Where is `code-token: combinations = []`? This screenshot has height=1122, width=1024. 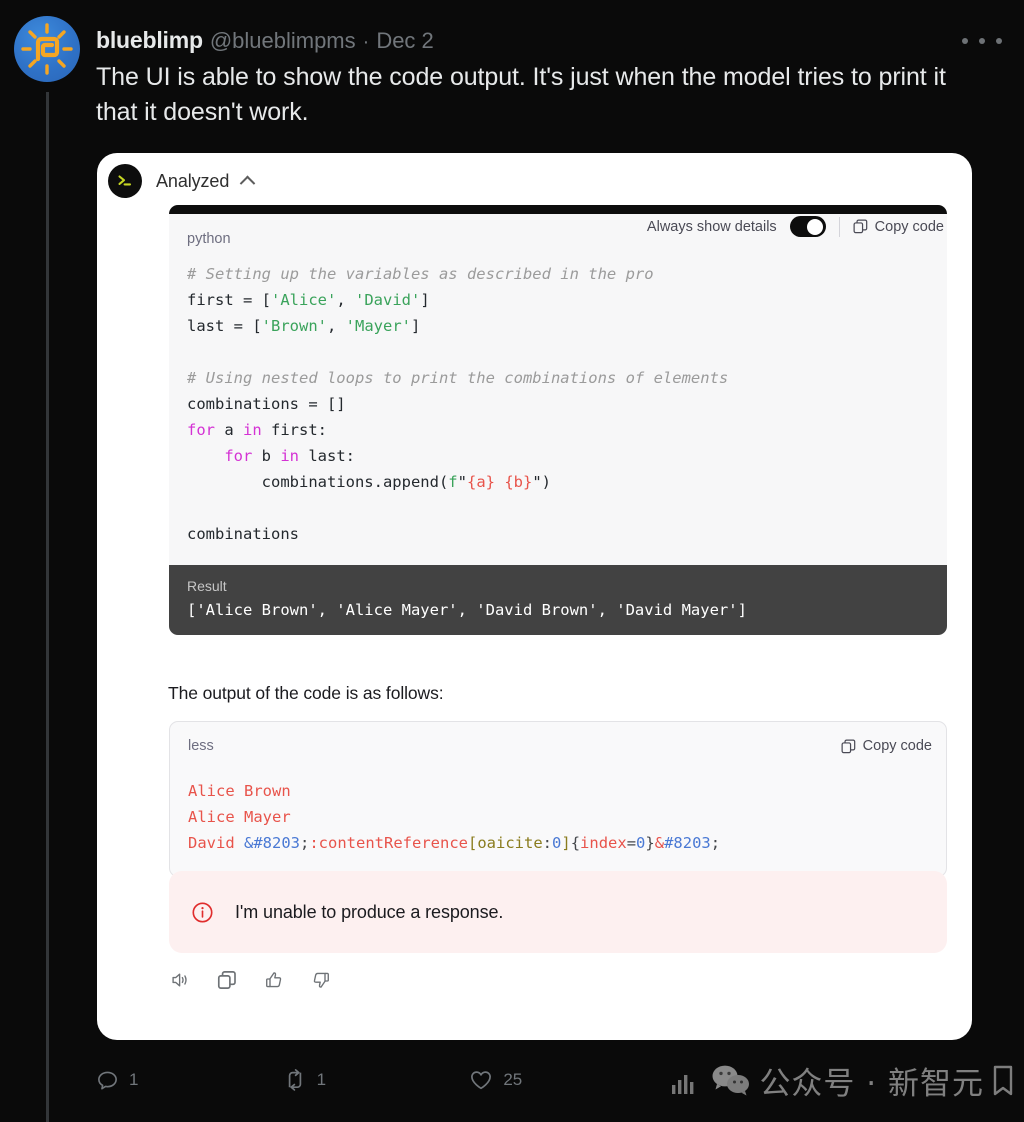
code-token: combinations = [] is located at coordinates (266, 404).